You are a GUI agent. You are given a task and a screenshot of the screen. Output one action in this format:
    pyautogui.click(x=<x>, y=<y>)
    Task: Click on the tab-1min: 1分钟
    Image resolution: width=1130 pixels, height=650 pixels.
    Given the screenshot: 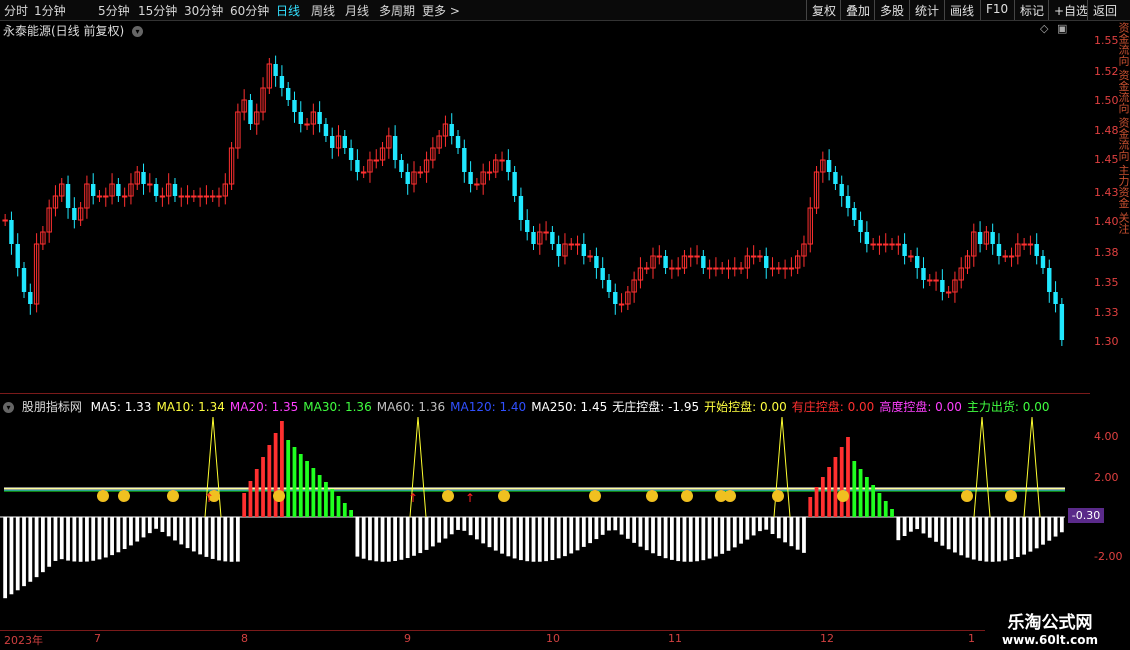 What is the action you would take?
    pyautogui.click(x=50, y=10)
    